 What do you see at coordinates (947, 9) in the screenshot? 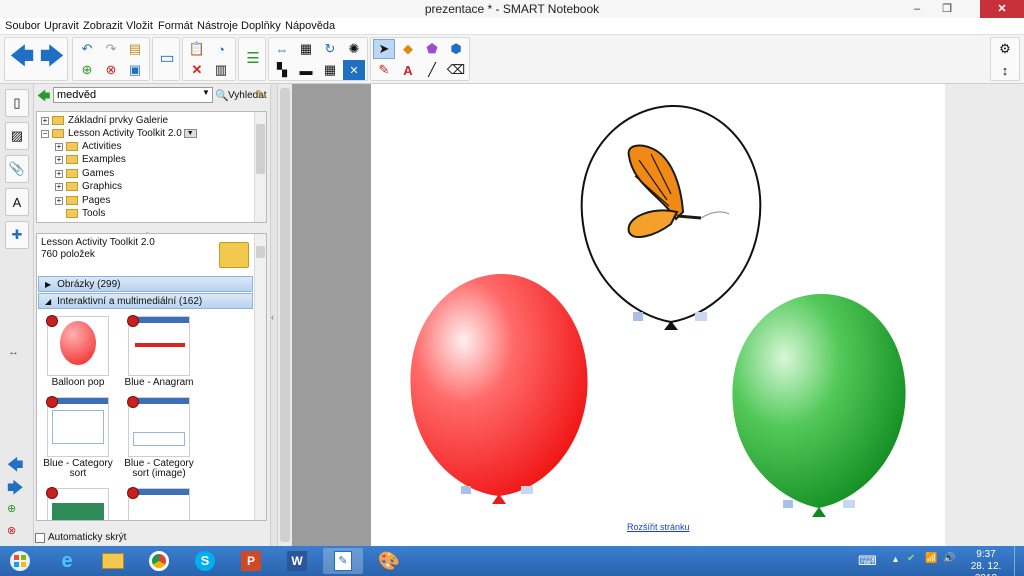
I see `maximize-button: ❐` at bounding box center [947, 9].